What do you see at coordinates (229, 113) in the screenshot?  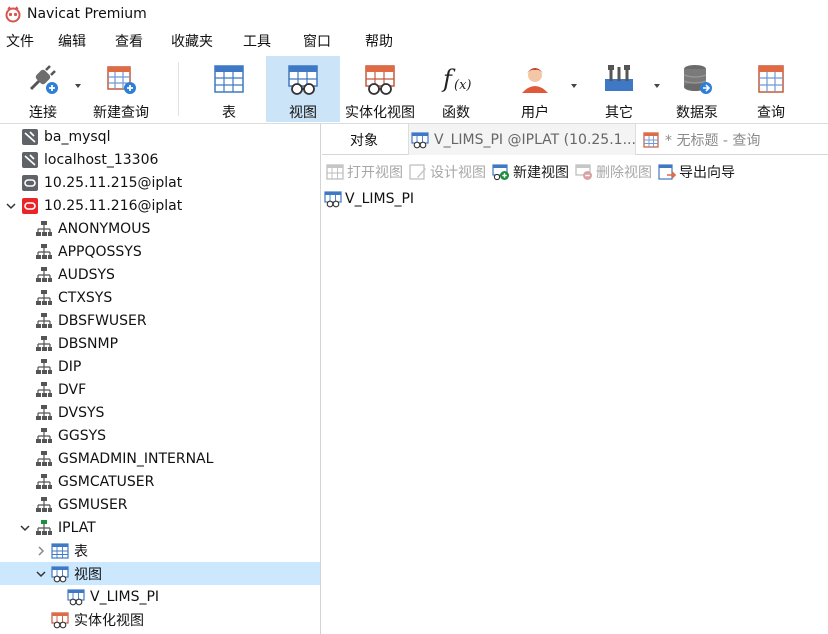 I see `table-label: 表` at bounding box center [229, 113].